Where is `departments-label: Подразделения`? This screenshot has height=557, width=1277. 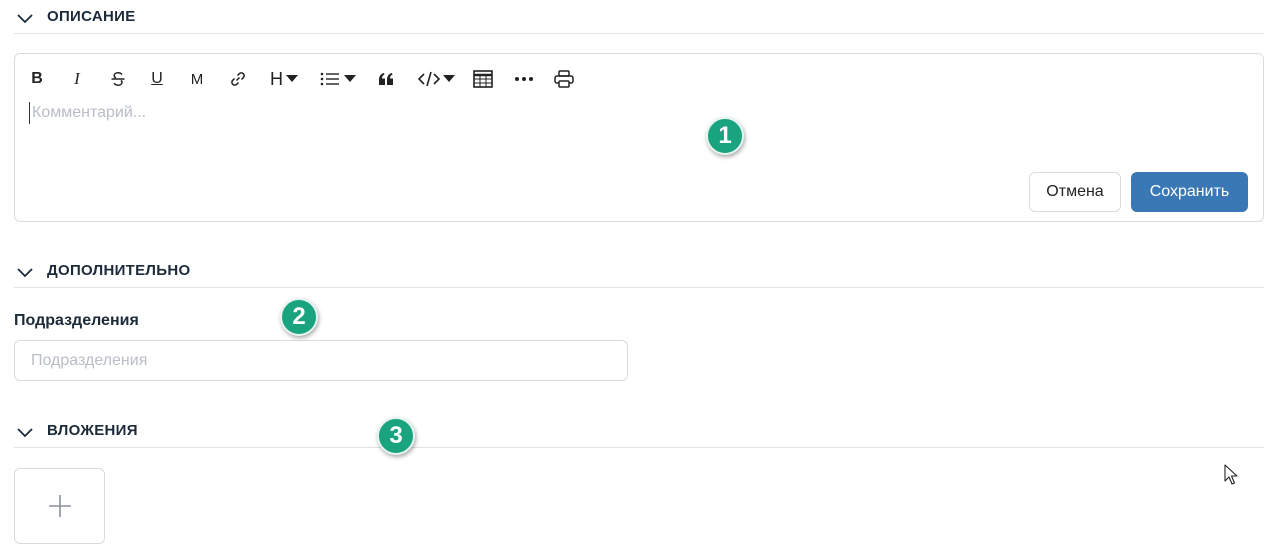 departments-label: Подразделения is located at coordinates (76, 320).